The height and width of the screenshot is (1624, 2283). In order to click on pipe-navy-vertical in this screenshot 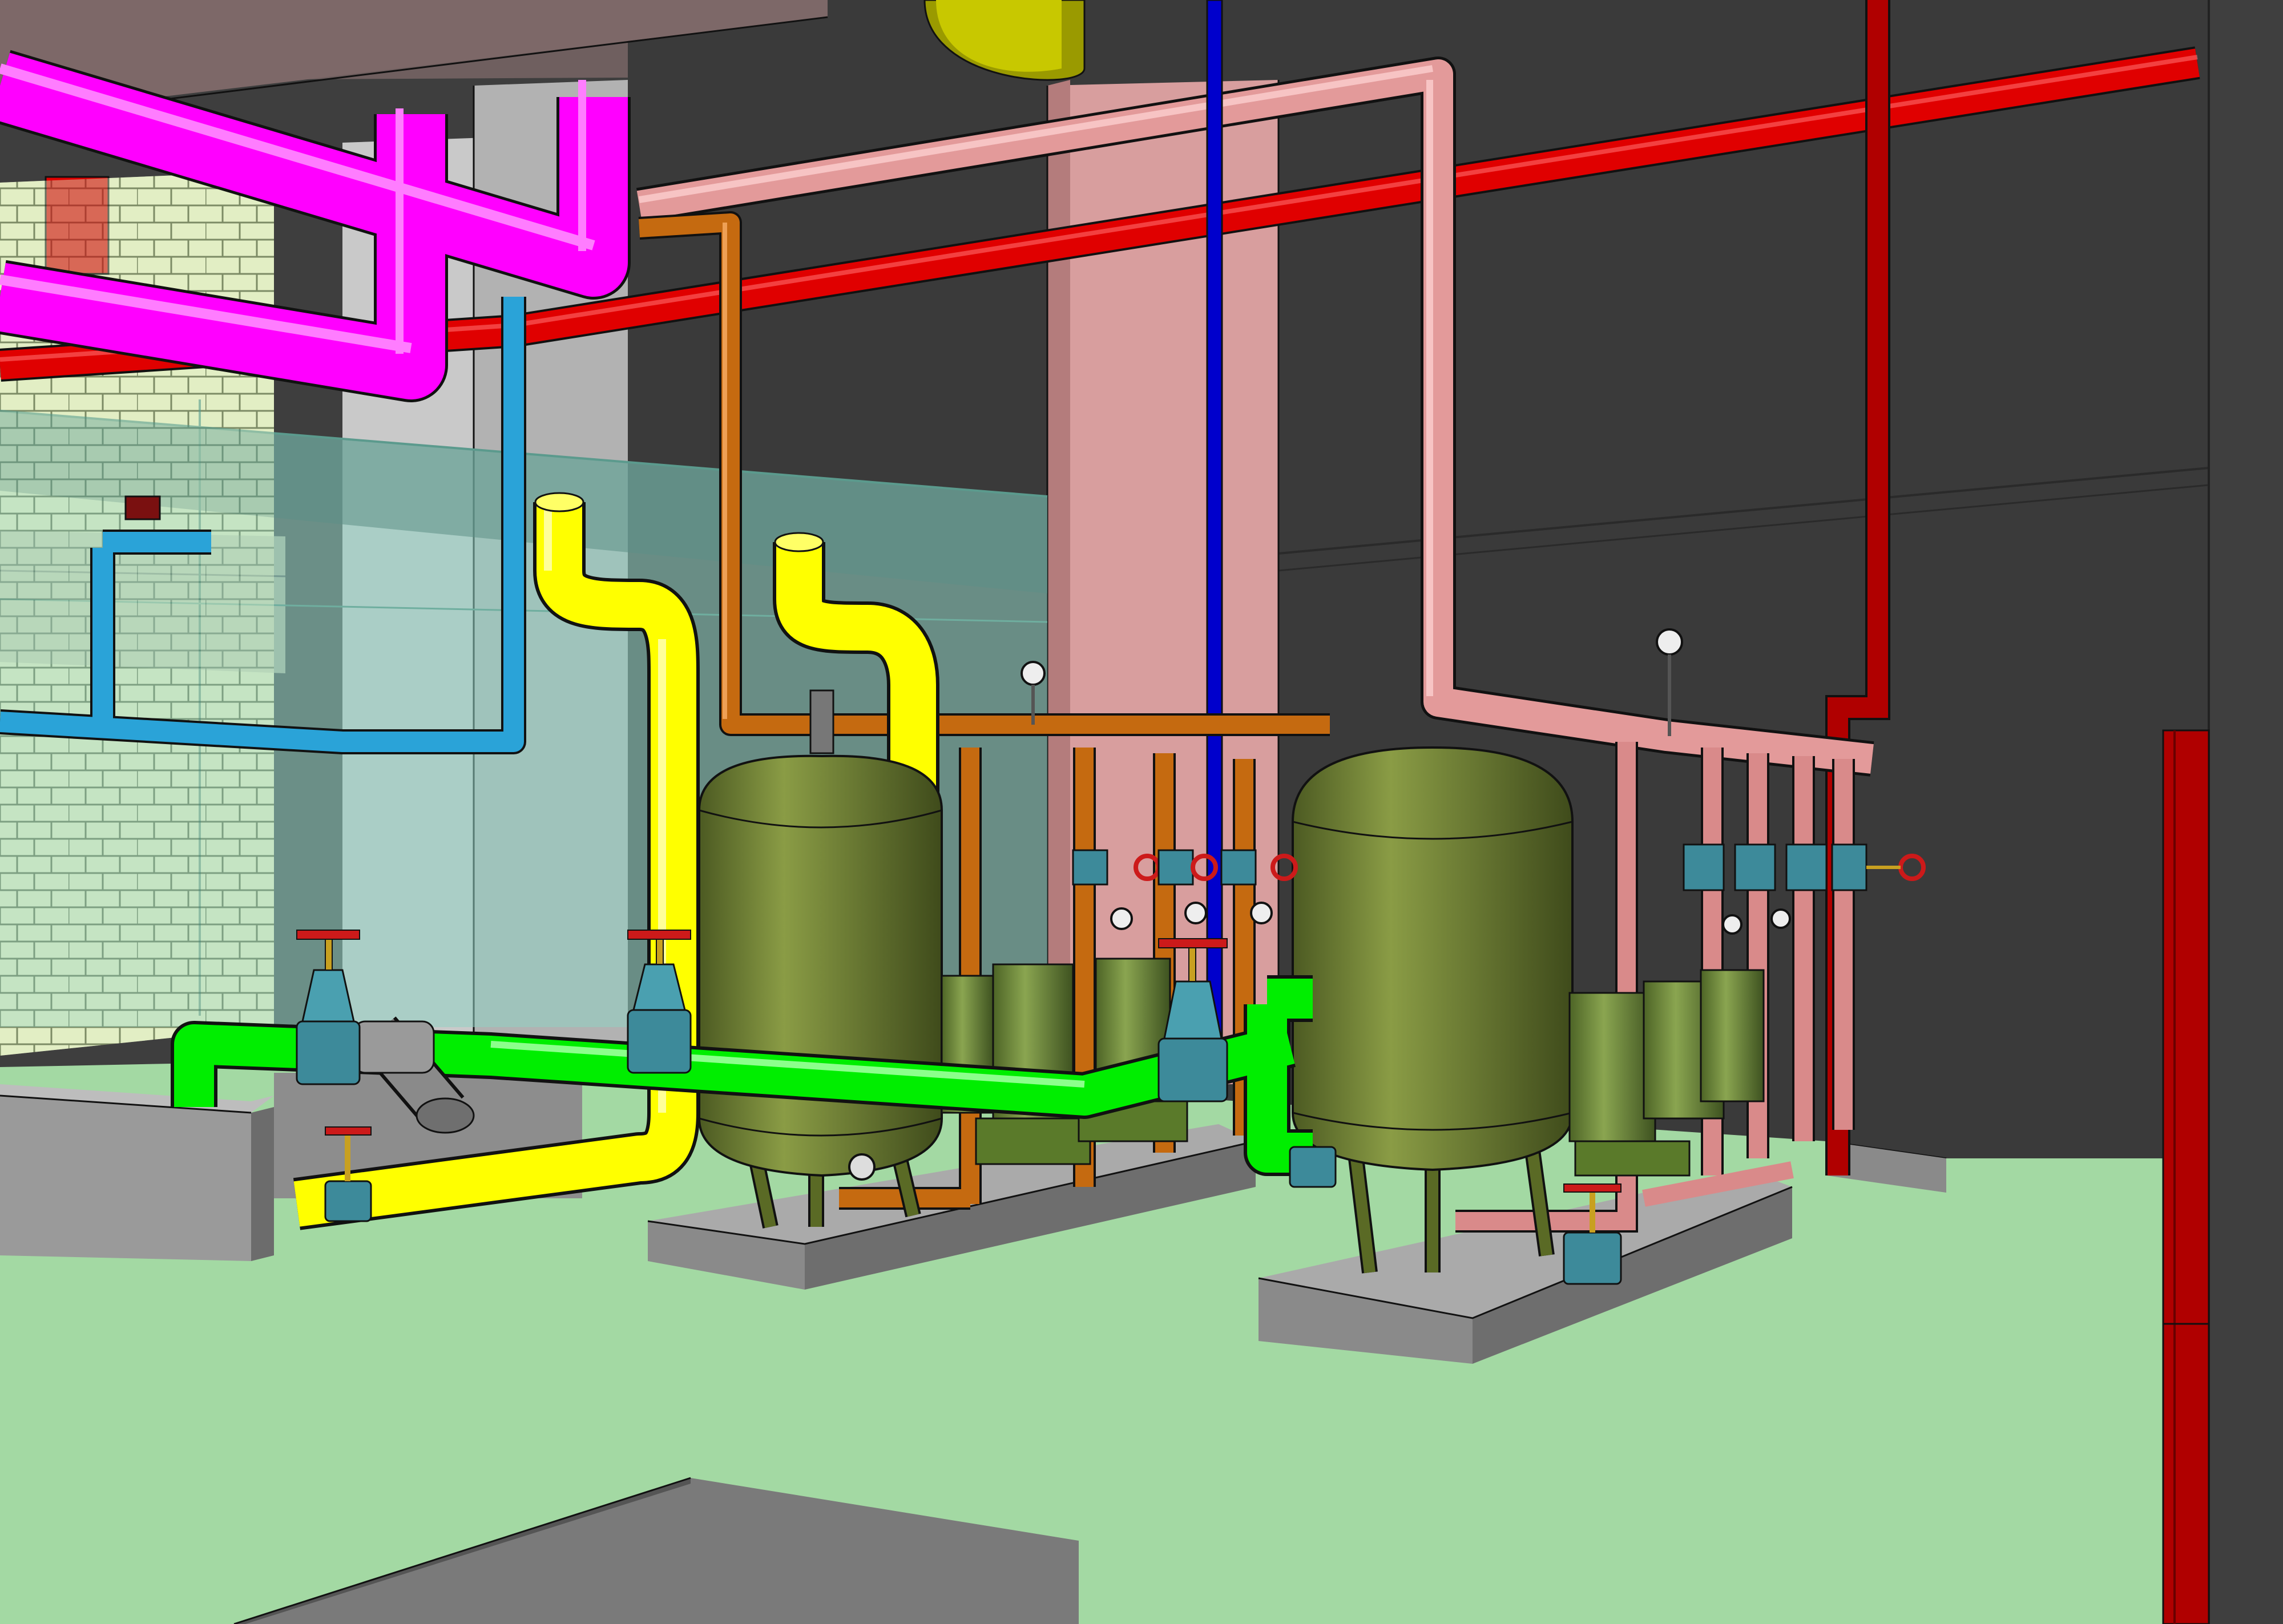, I will do `click(1214, 531)`.